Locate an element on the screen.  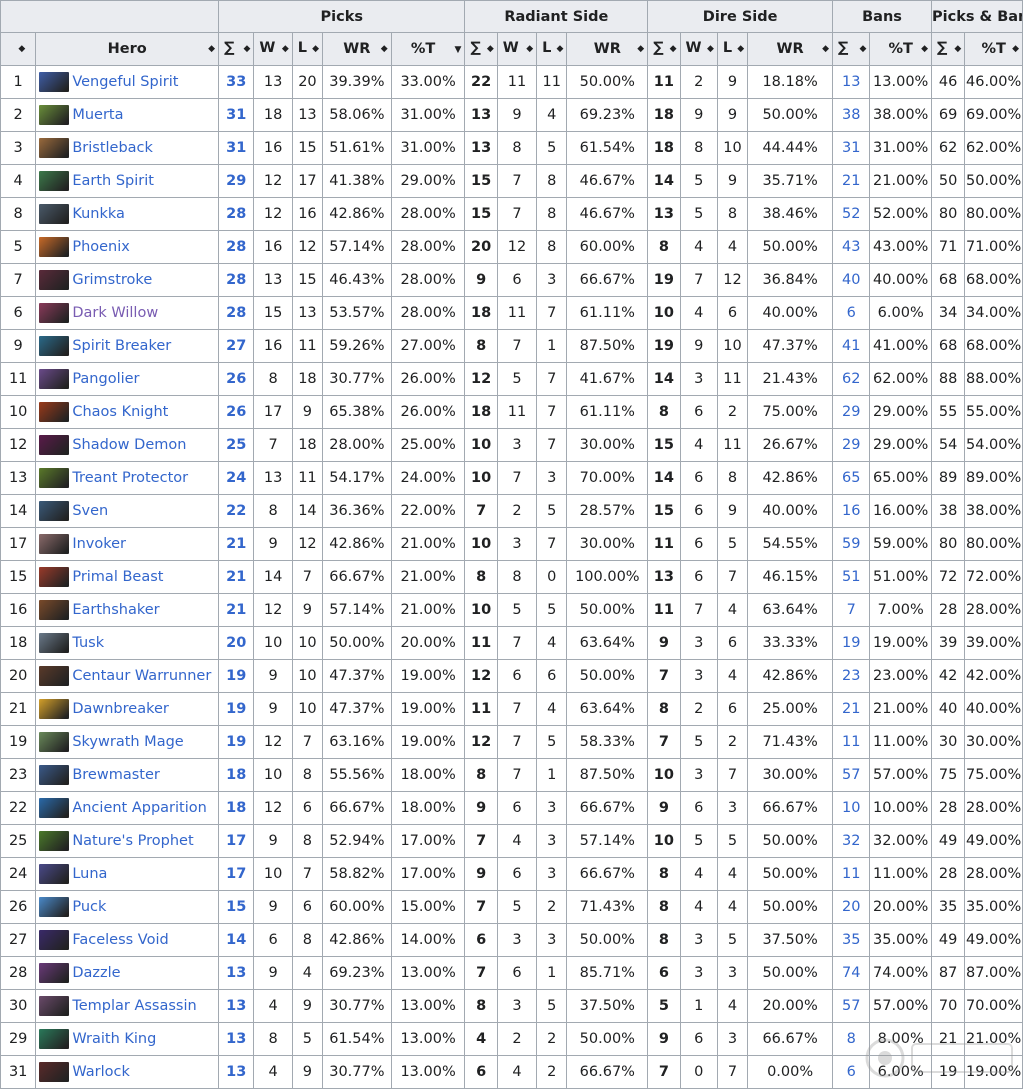
picks-total-link-value: 13 is located at coordinates (236, 1006).